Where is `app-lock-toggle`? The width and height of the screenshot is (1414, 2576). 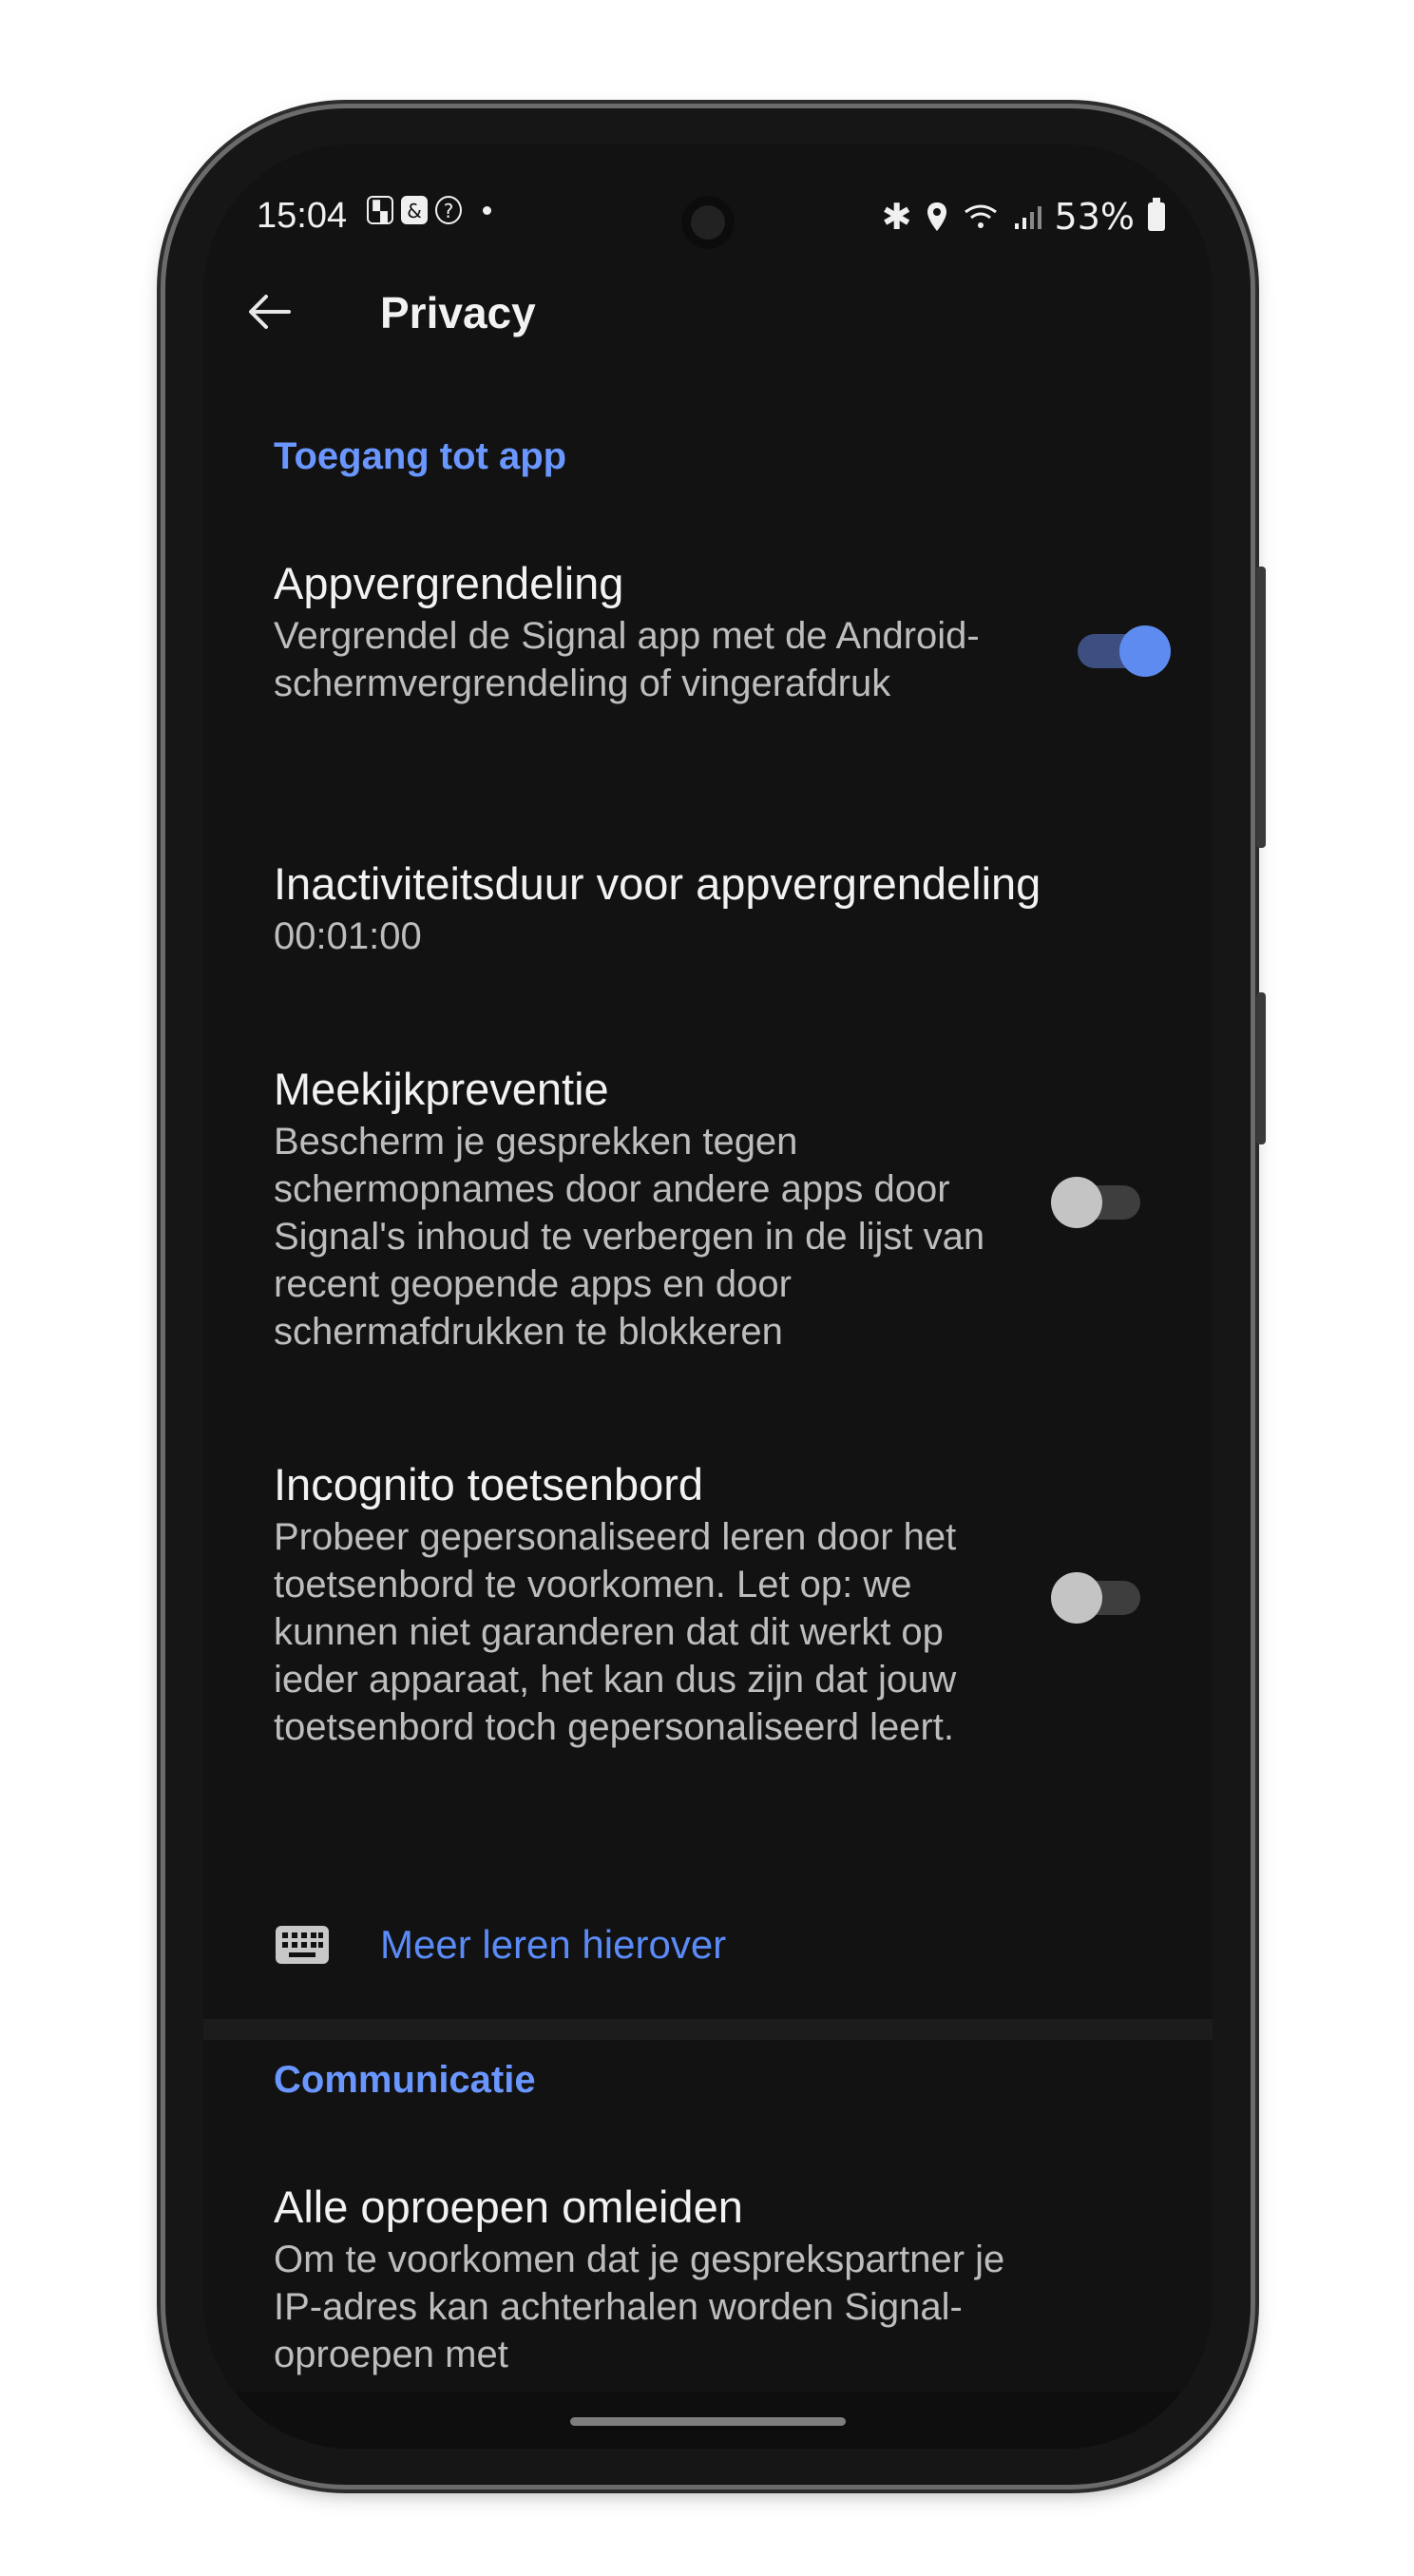
app-lock-toggle is located at coordinates (1124, 651).